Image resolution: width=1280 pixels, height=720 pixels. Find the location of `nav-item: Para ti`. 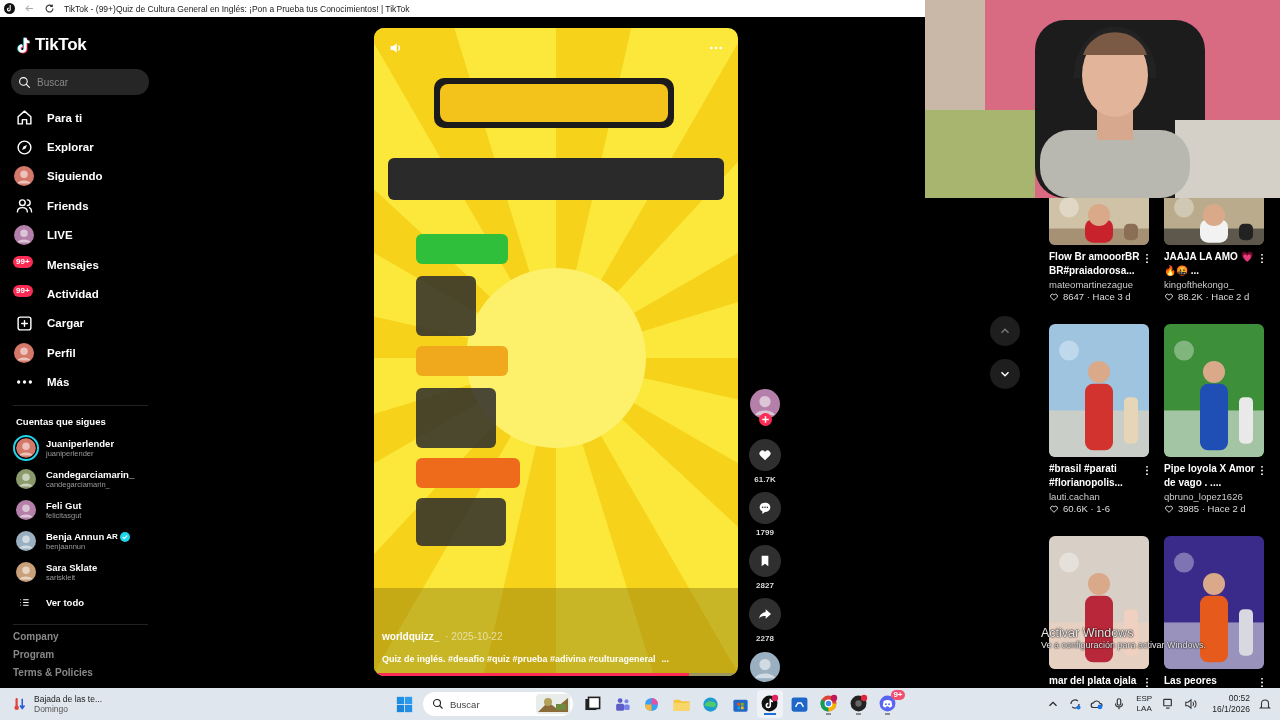

nav-item: Para ti is located at coordinates (85, 118).